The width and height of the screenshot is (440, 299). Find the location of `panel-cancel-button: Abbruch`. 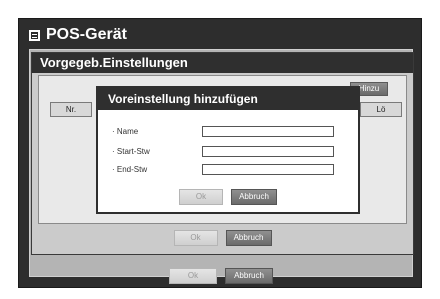

panel-cancel-button: Abbruch is located at coordinates (248, 238).